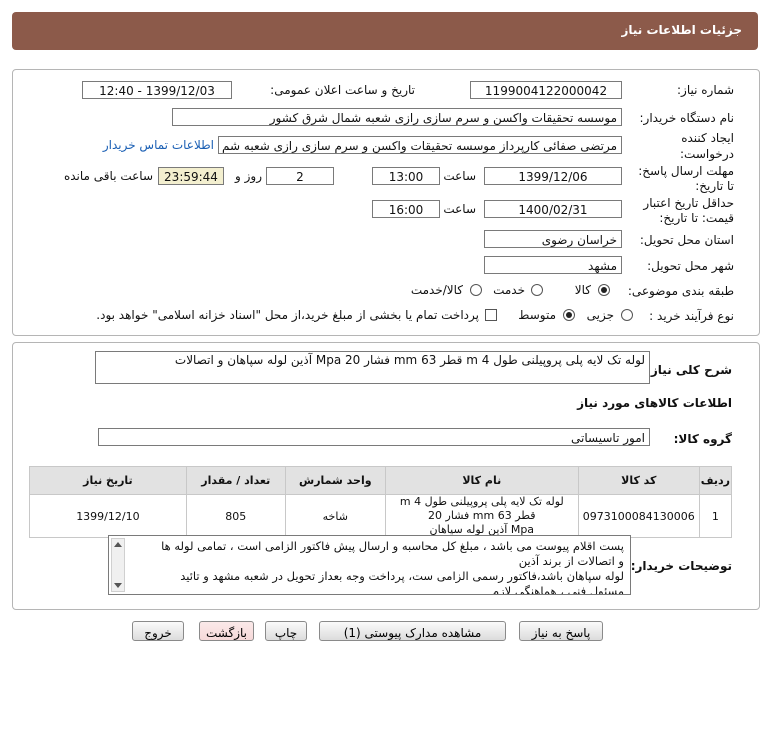 The image size is (770, 745). Describe the element at coordinates (118, 544) in the screenshot. I see `scroll-up-icon` at that location.